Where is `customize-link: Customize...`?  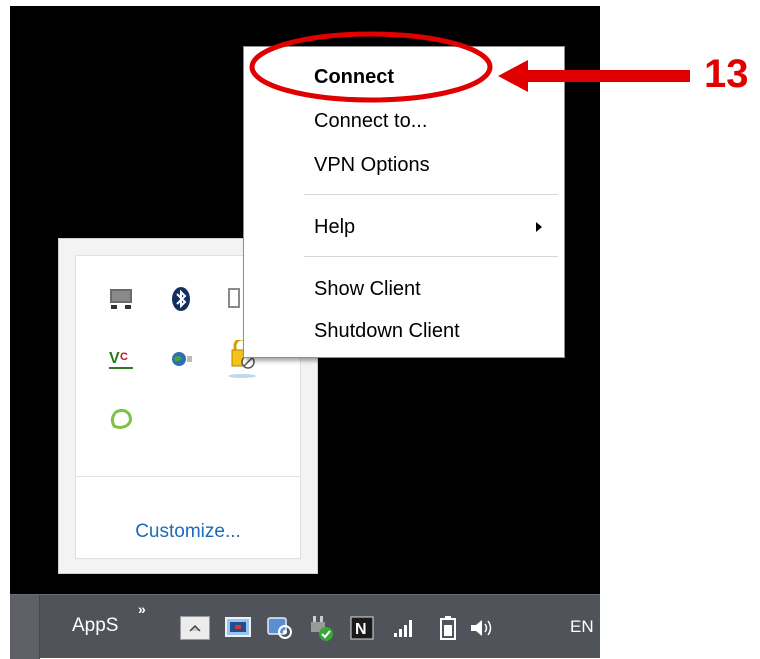 customize-link: Customize... is located at coordinates (188, 532).